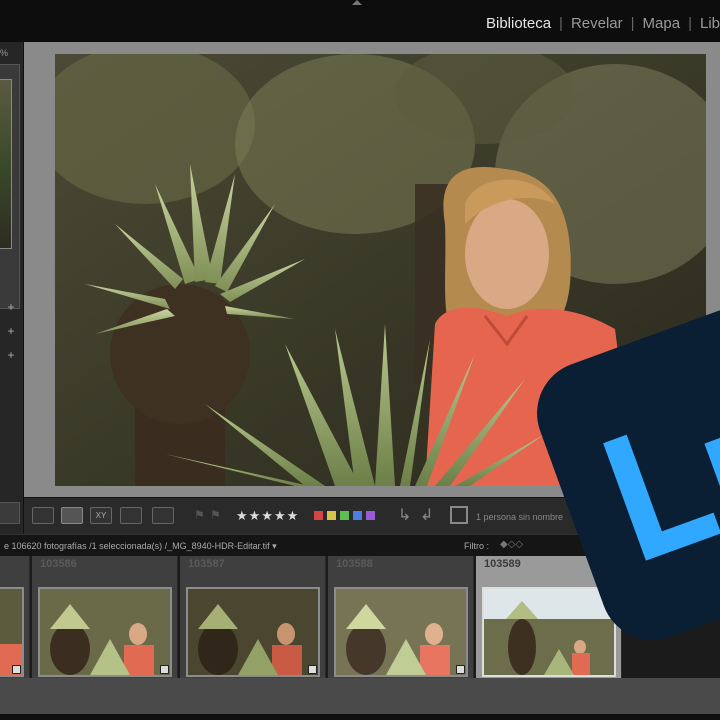 This screenshot has width=720, height=720. I want to click on filmstrip-cell: 103587, so click(253, 617).